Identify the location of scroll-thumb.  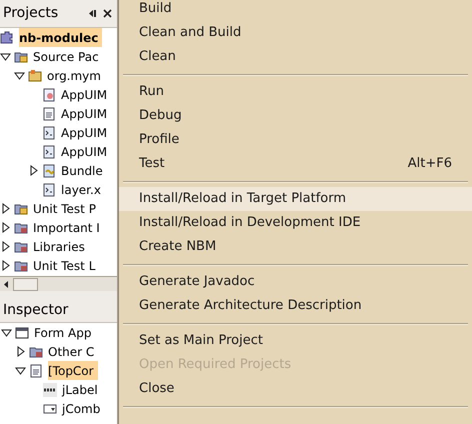
(25, 284).